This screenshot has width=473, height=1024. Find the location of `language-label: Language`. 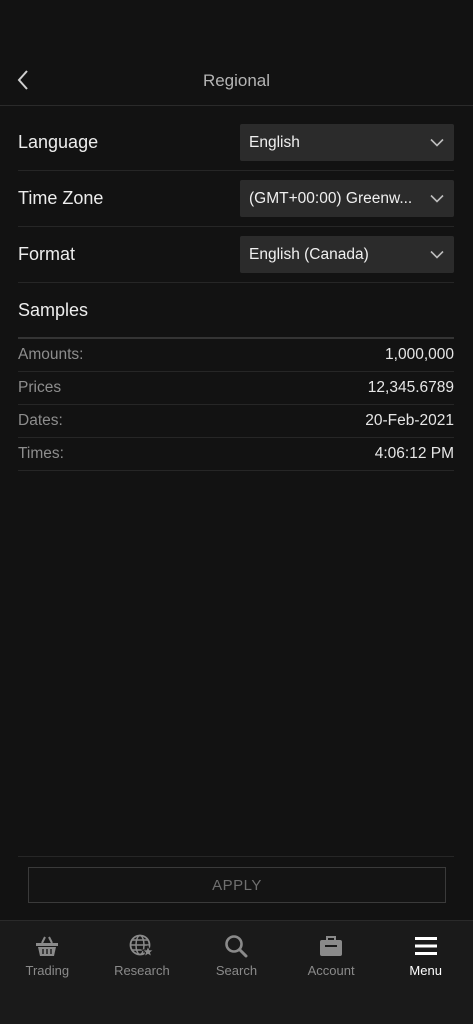

language-label: Language is located at coordinates (58, 142).